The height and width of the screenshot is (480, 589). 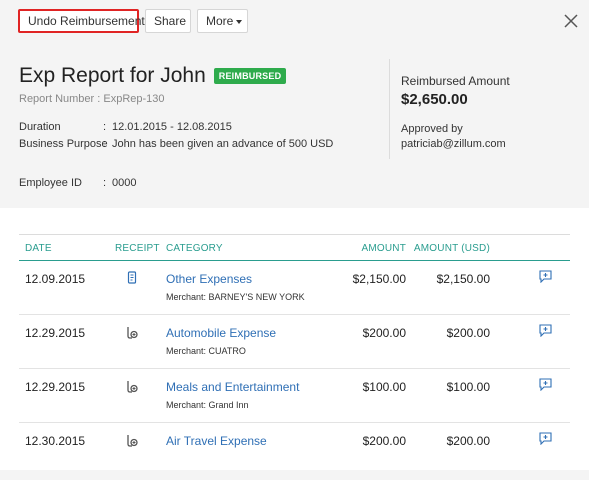 I want to click on report-title-row: Exp Report for John REIMBURSED, so click(x=153, y=76).